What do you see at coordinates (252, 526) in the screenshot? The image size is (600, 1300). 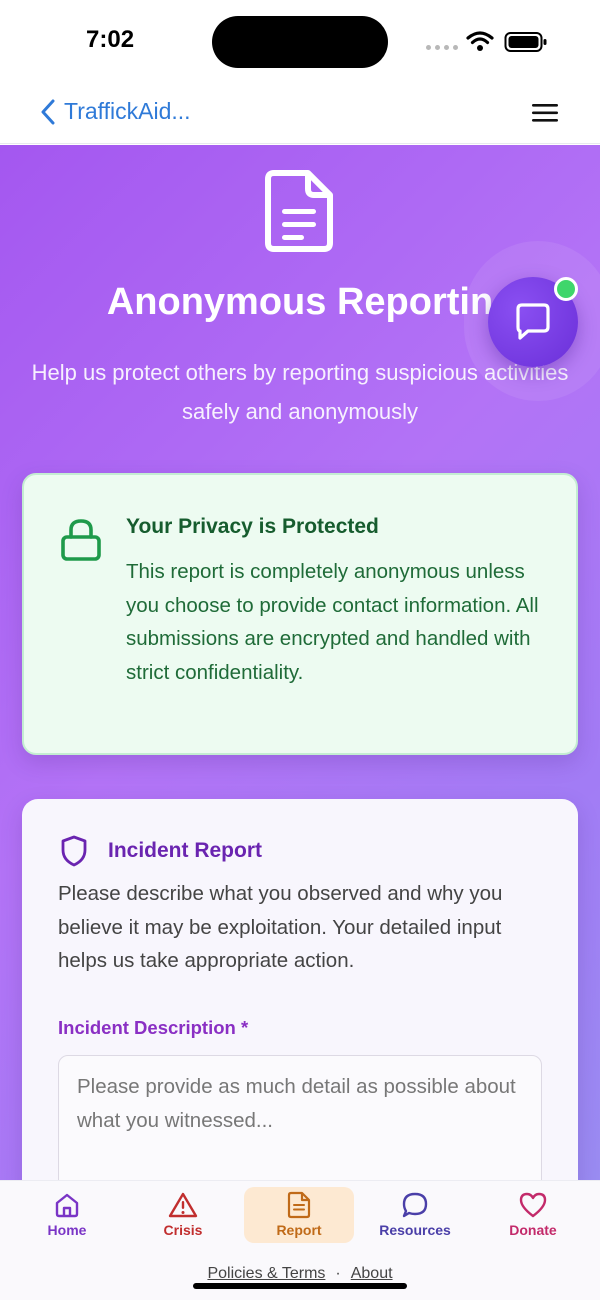 I see `privacy-title: Your Privacy is Protected` at bounding box center [252, 526].